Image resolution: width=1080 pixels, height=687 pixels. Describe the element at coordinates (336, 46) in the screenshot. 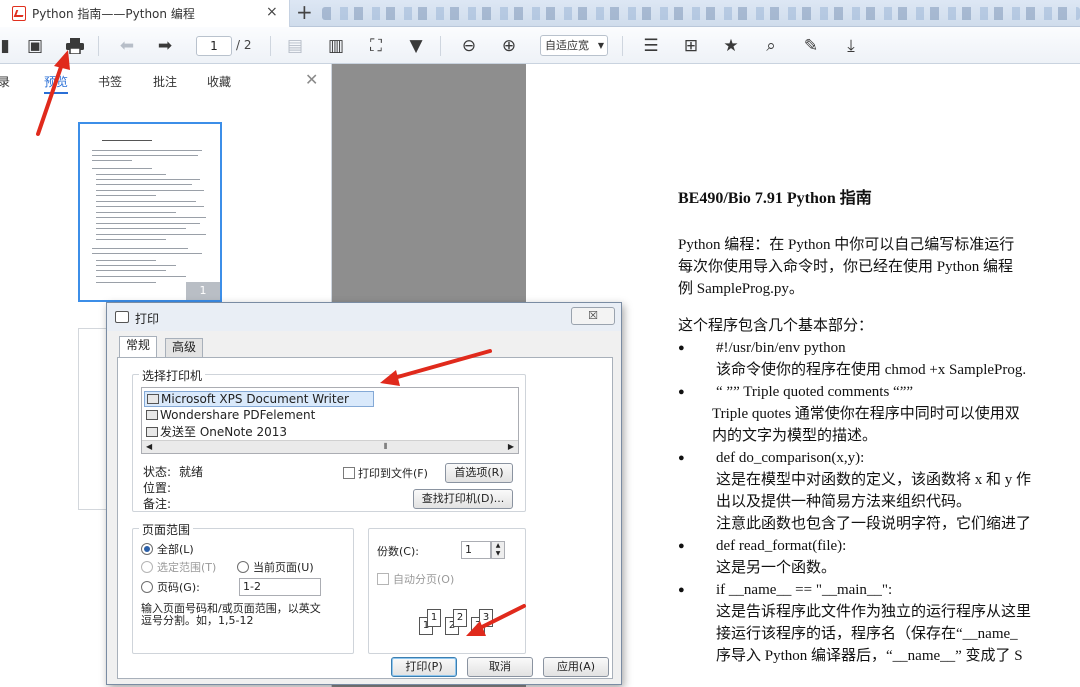

I see `two-page-icon: ▥` at that location.